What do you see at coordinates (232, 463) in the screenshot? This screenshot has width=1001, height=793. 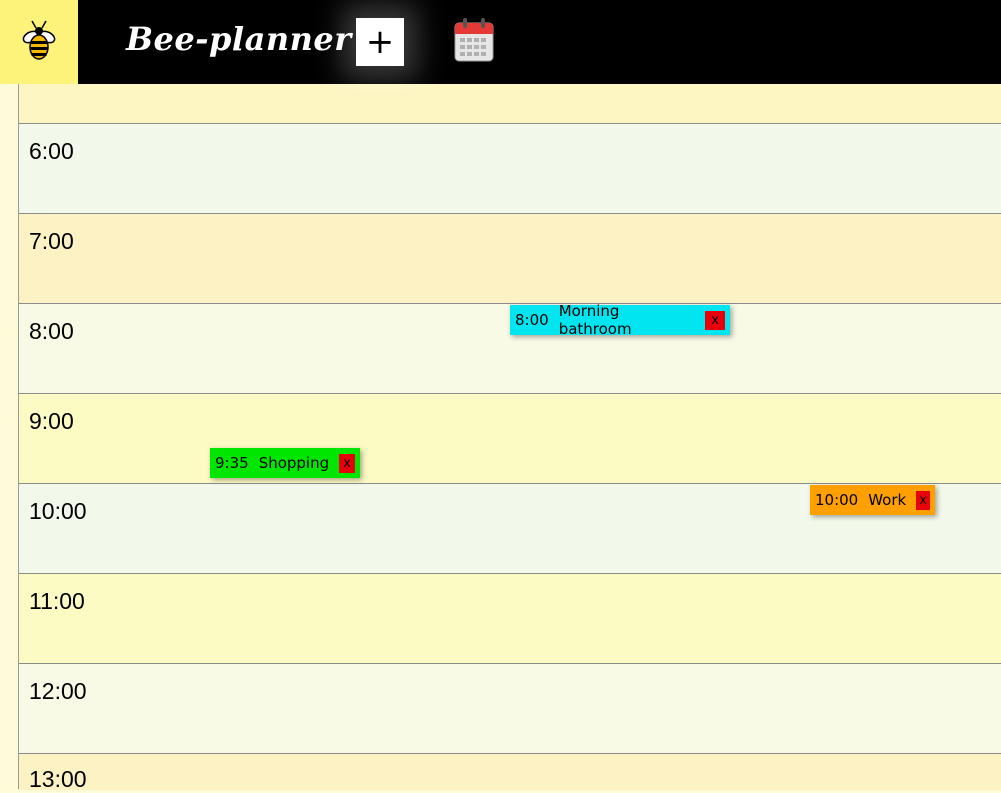 I see `event-time: 9:35` at bounding box center [232, 463].